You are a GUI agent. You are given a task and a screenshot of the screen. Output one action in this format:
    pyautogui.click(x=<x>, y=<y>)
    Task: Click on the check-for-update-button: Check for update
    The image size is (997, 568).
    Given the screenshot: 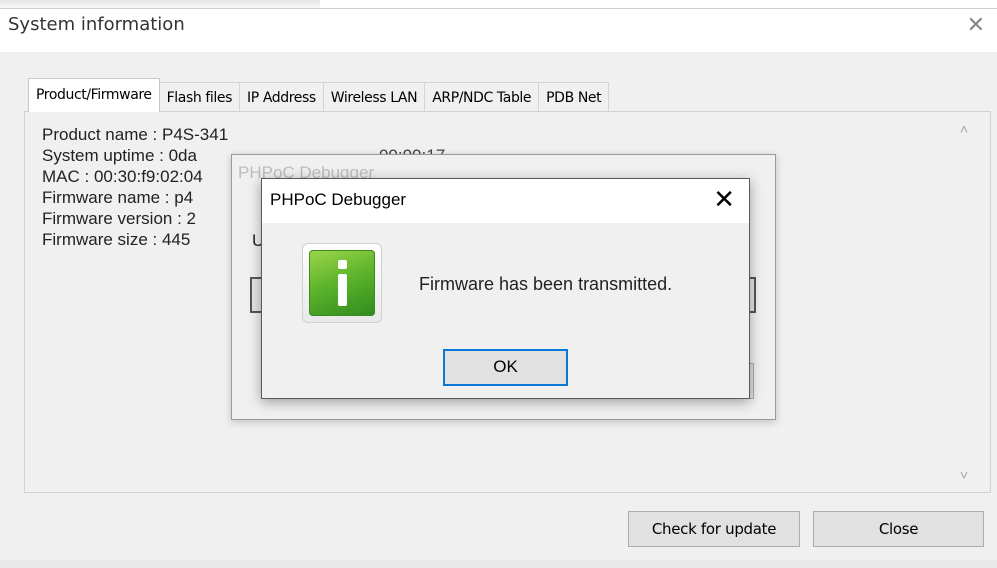 What is the action you would take?
    pyautogui.click(x=714, y=529)
    